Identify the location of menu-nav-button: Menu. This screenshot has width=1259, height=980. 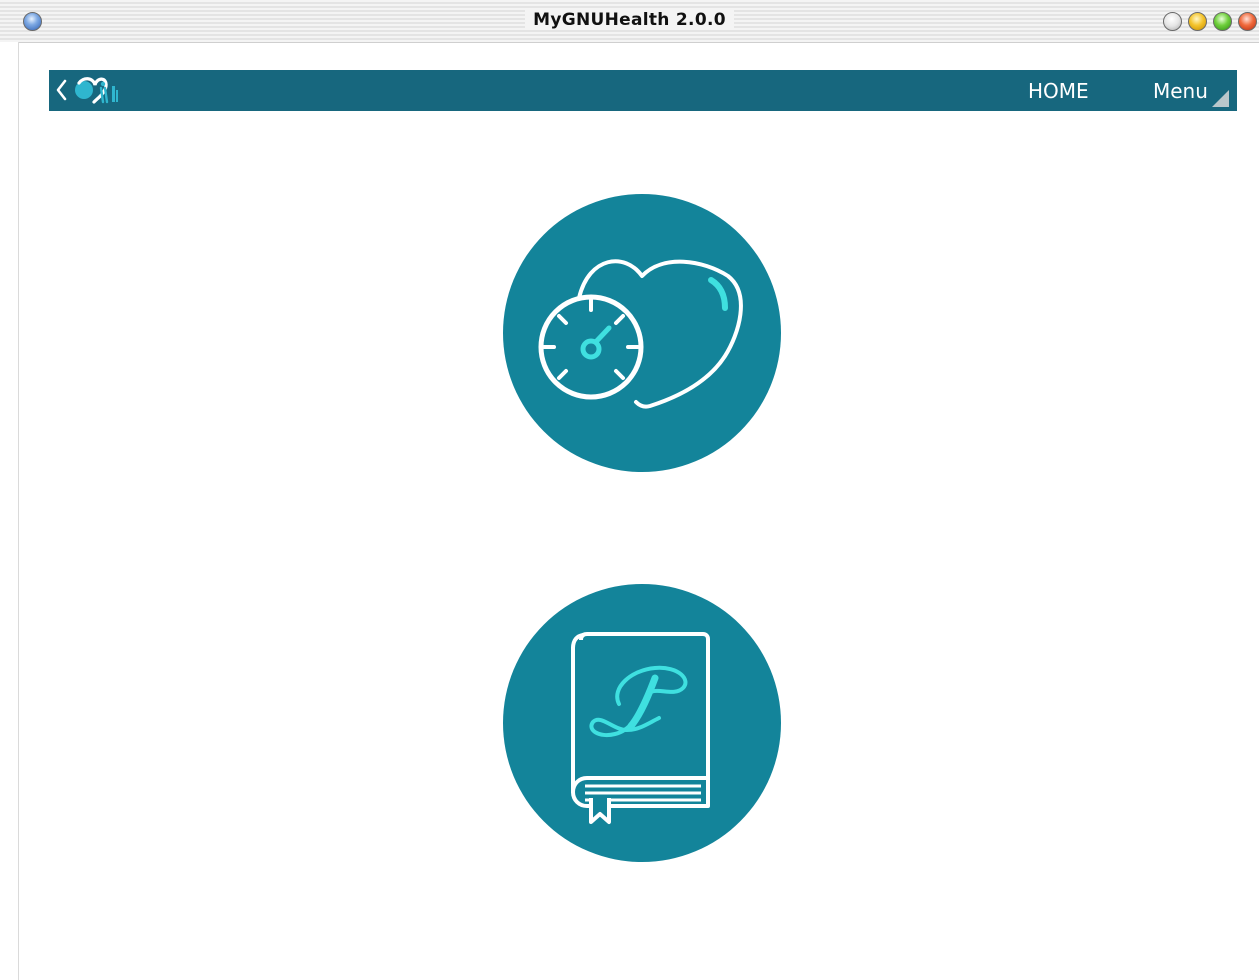
(1193, 93).